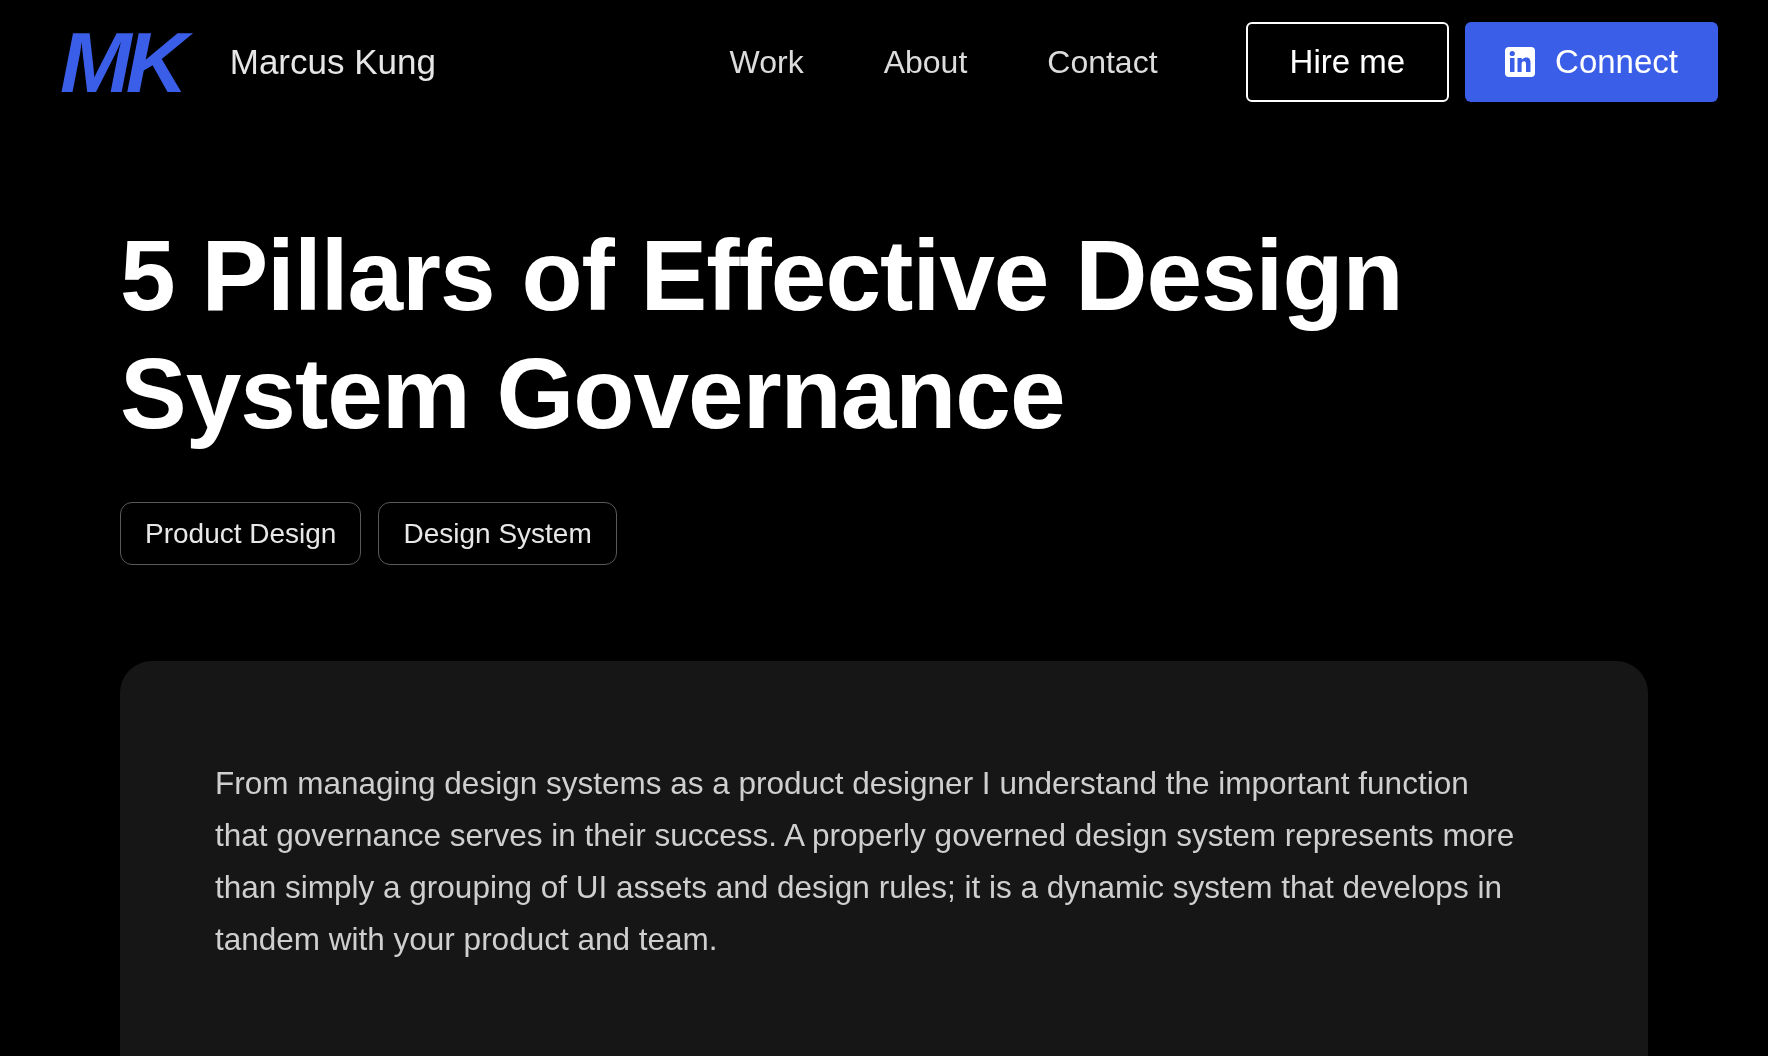 This screenshot has width=1768, height=1056. I want to click on nav-link: Contact, so click(1102, 62).